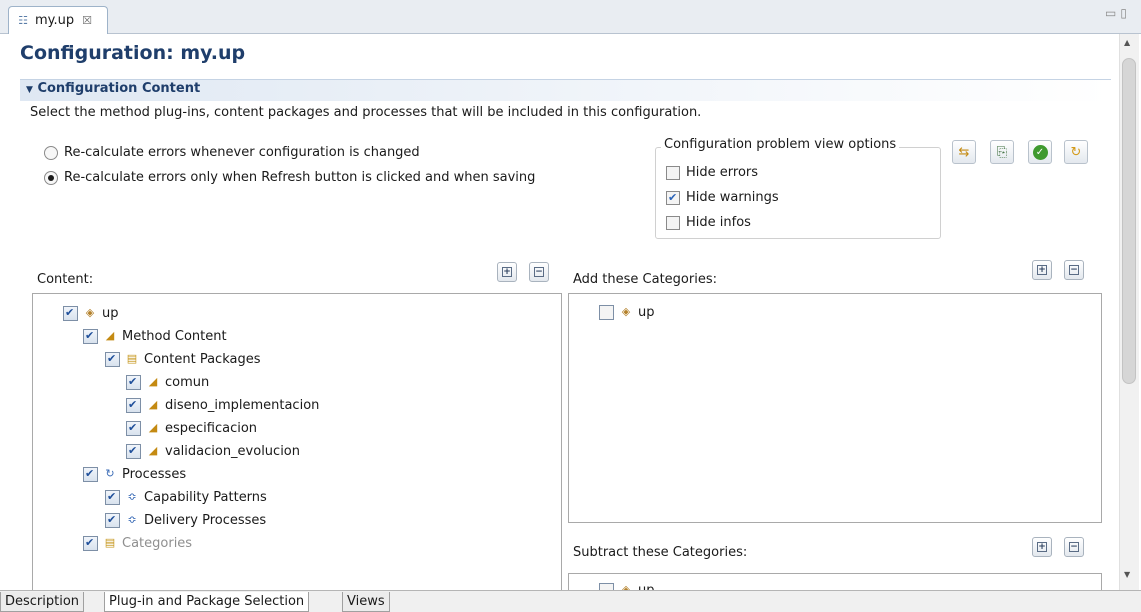 The height and width of the screenshot is (612, 1141). Describe the element at coordinates (133, 53) in the screenshot. I see `page-title: Configuration: my.up` at that location.